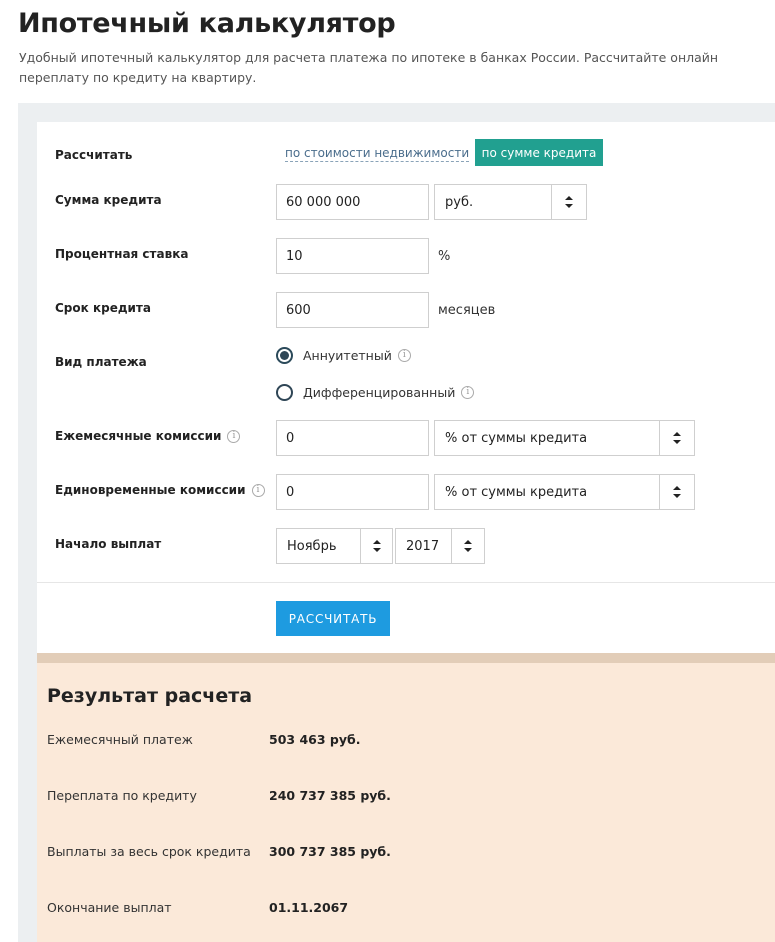 This screenshot has height=942, width=775. Describe the element at coordinates (423, 546) in the screenshot. I see `start-year-value: 2017` at that location.